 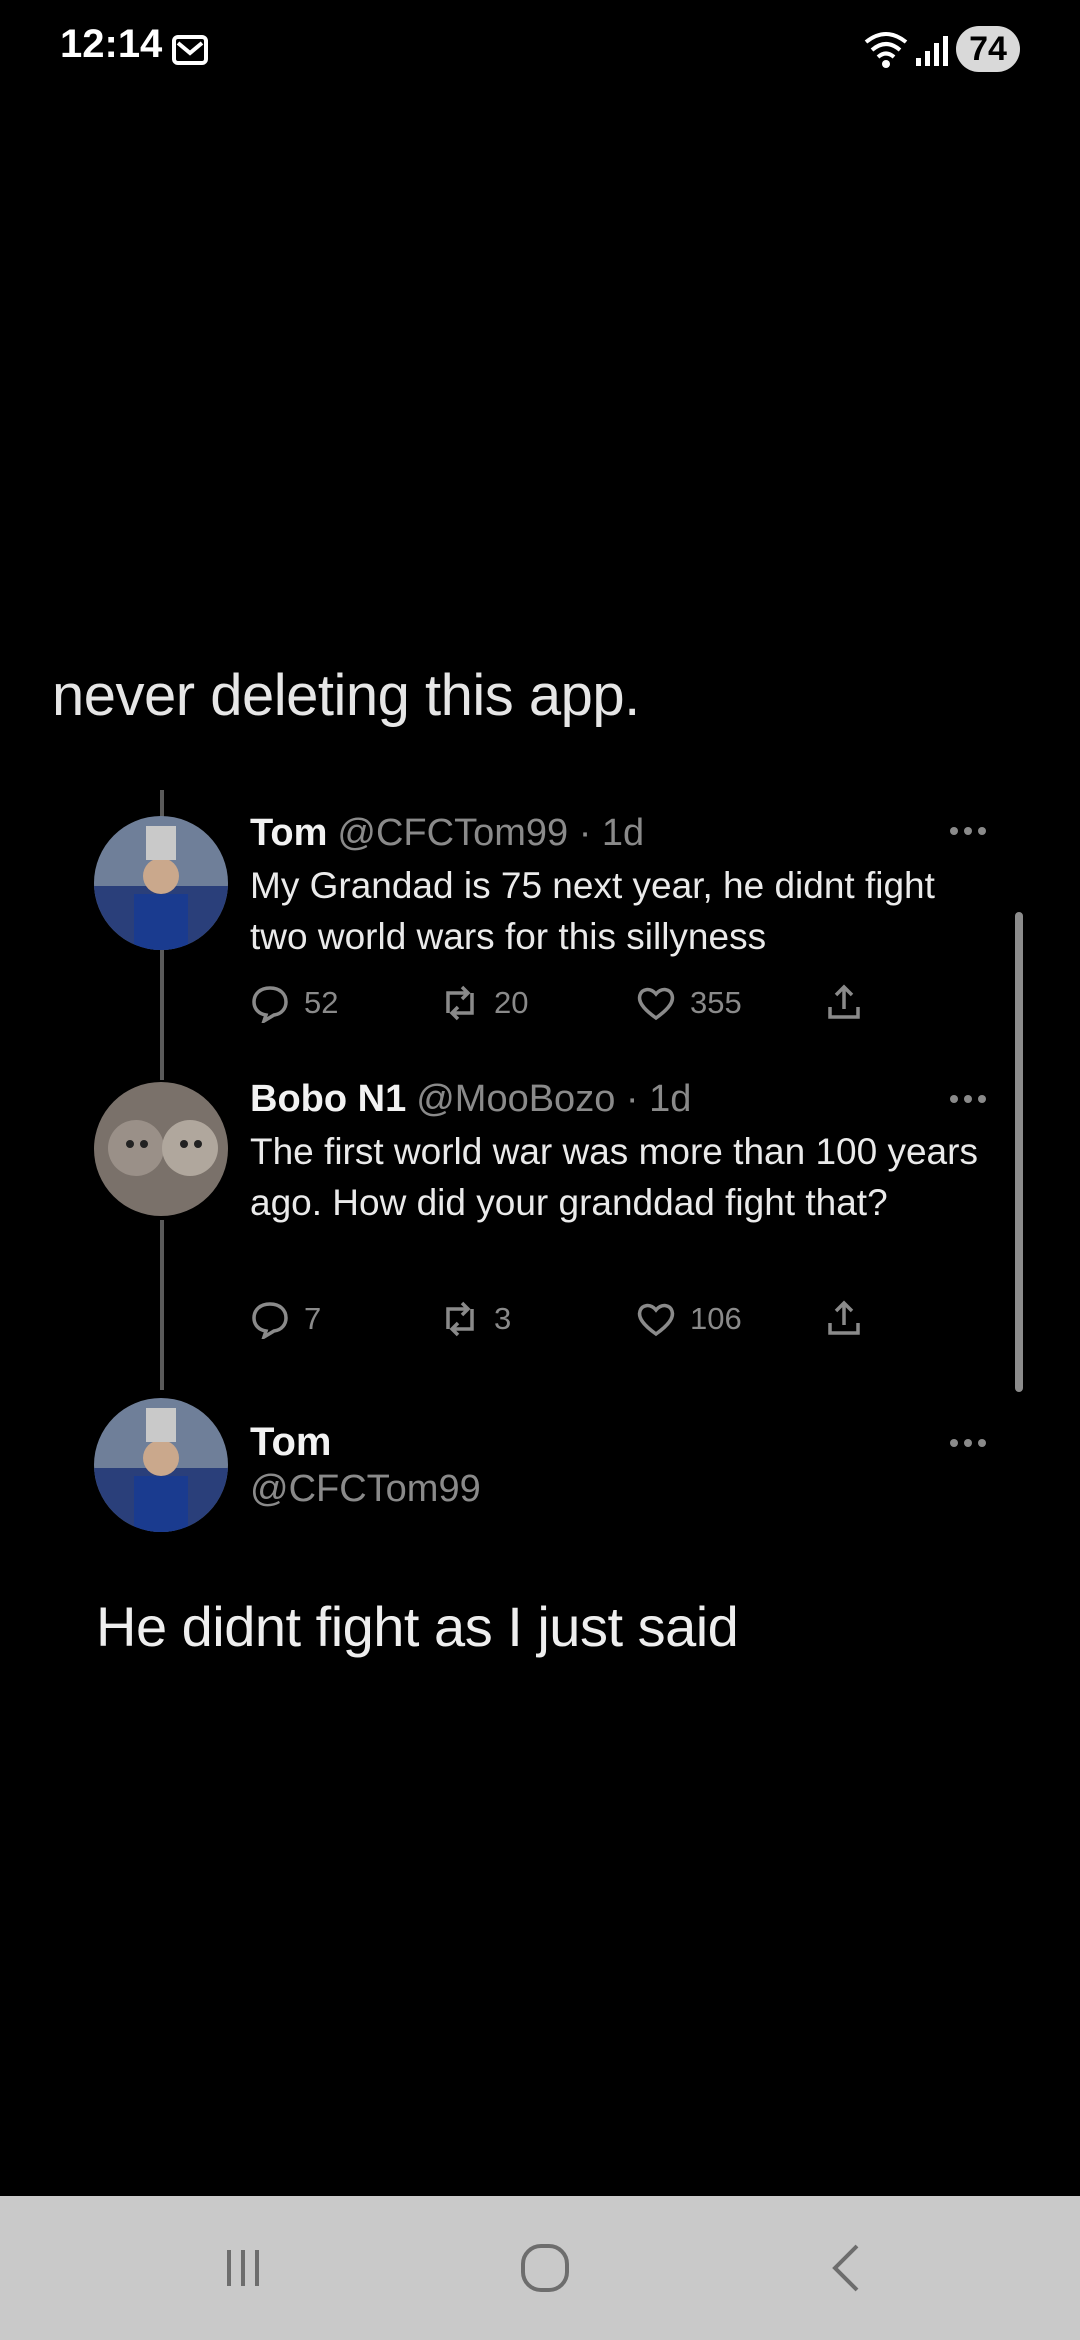 What do you see at coordinates (689, 1319) in the screenshot?
I see `like-button: 106` at bounding box center [689, 1319].